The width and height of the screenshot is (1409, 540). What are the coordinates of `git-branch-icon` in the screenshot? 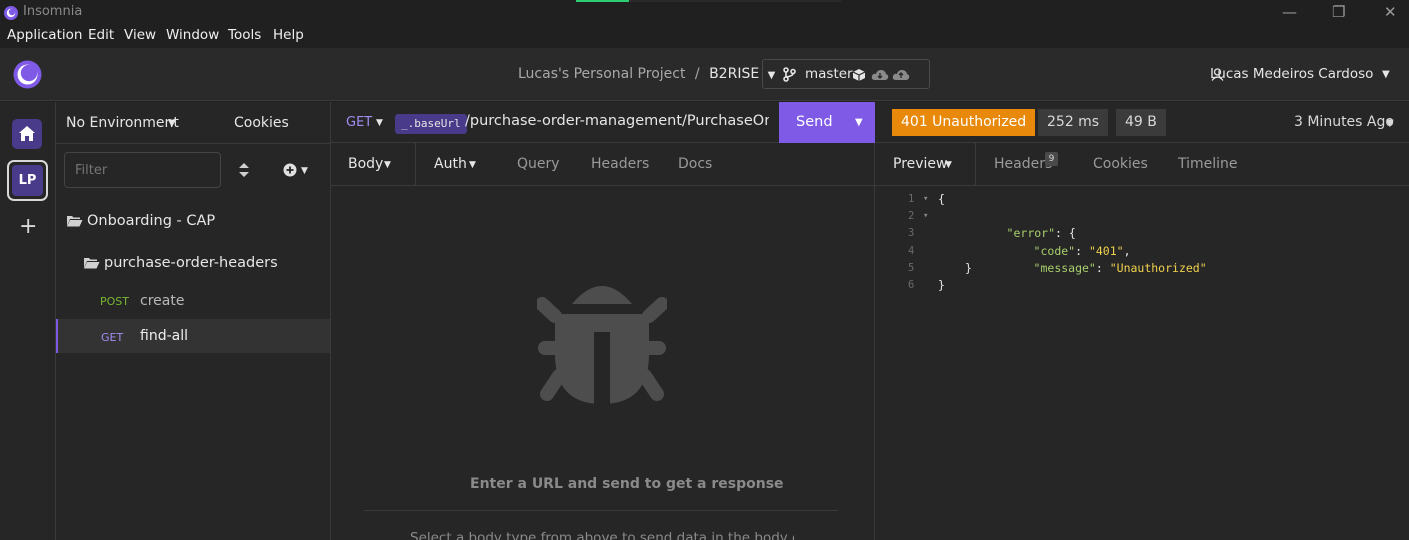 It's located at (789, 74).